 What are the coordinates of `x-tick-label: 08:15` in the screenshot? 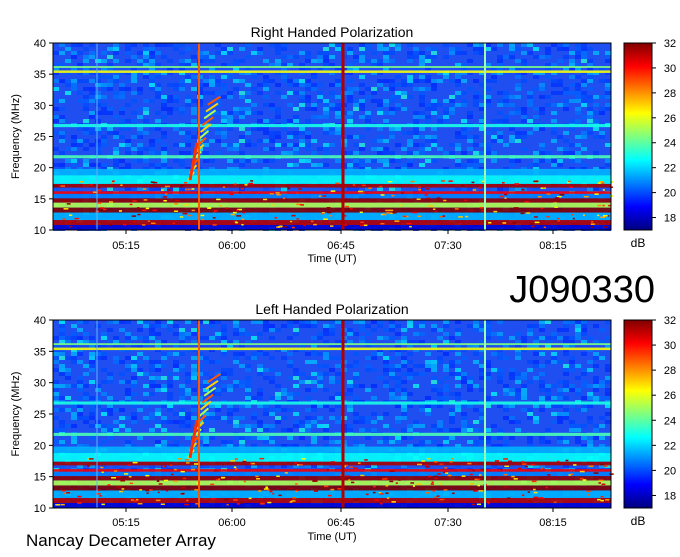 It's located at (553, 246).